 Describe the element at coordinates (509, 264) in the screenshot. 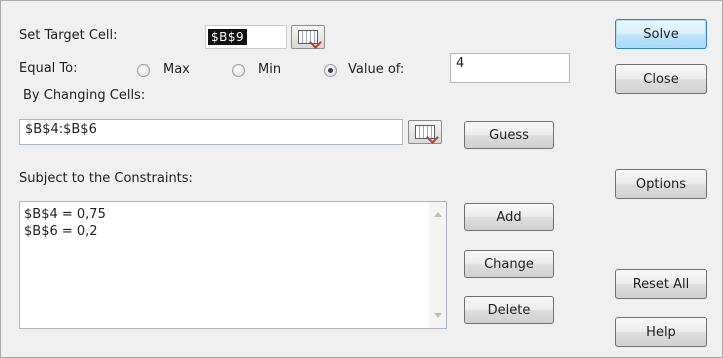

I see `change-button: Change` at that location.